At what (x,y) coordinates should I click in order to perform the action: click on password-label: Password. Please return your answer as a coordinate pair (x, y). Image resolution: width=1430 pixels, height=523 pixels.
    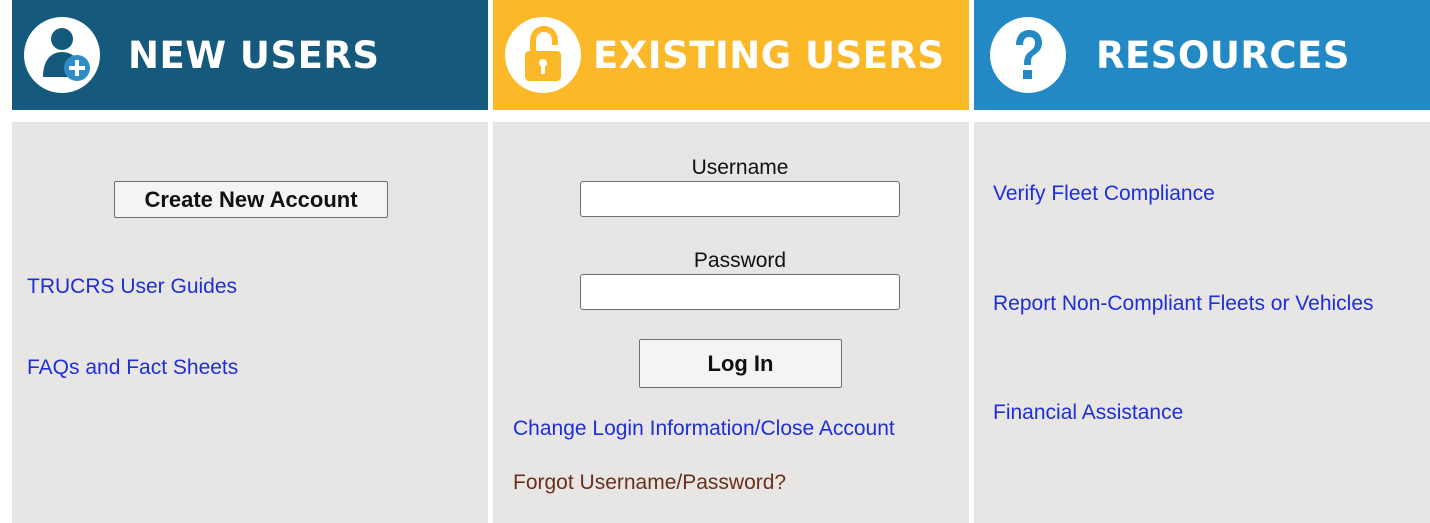
    Looking at the image, I should click on (740, 260).